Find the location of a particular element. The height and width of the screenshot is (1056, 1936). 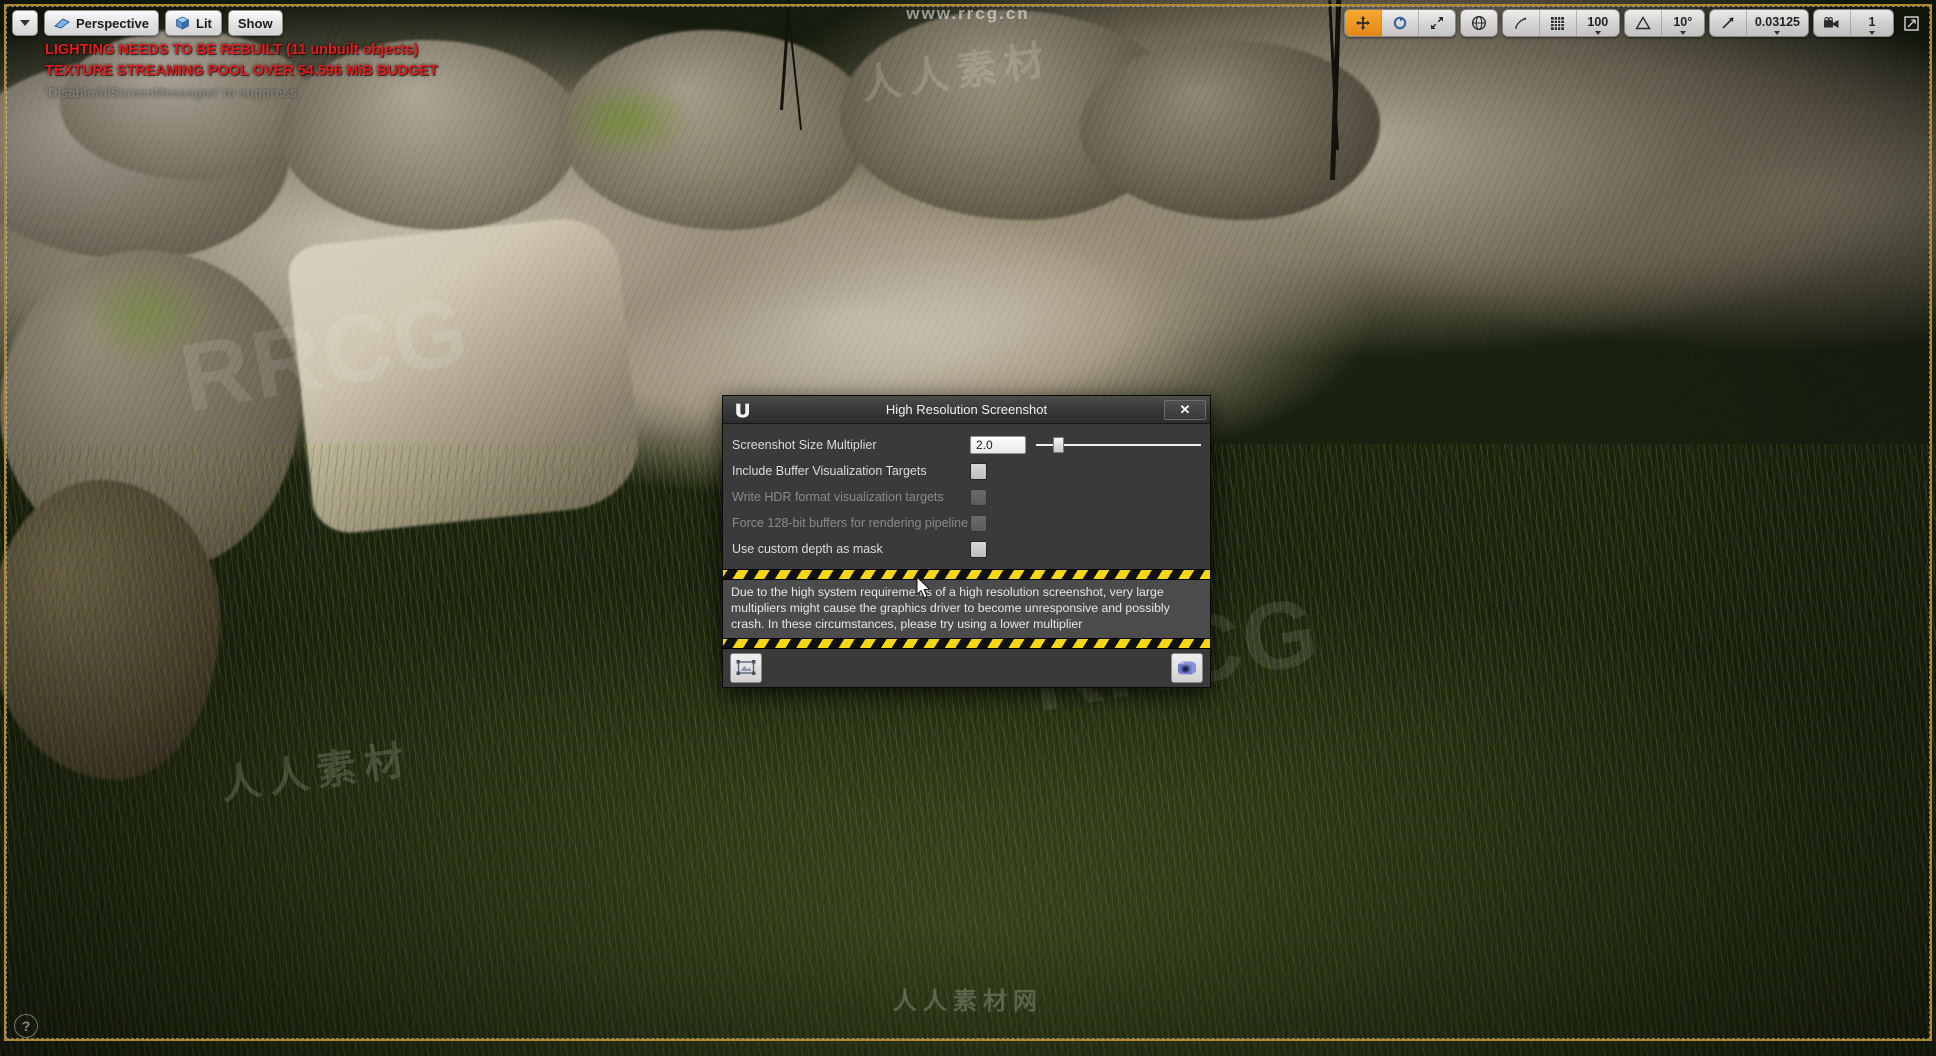

label-write-hdr-format-visualization-targets: Write HDR format visualization targets is located at coordinates (838, 497).